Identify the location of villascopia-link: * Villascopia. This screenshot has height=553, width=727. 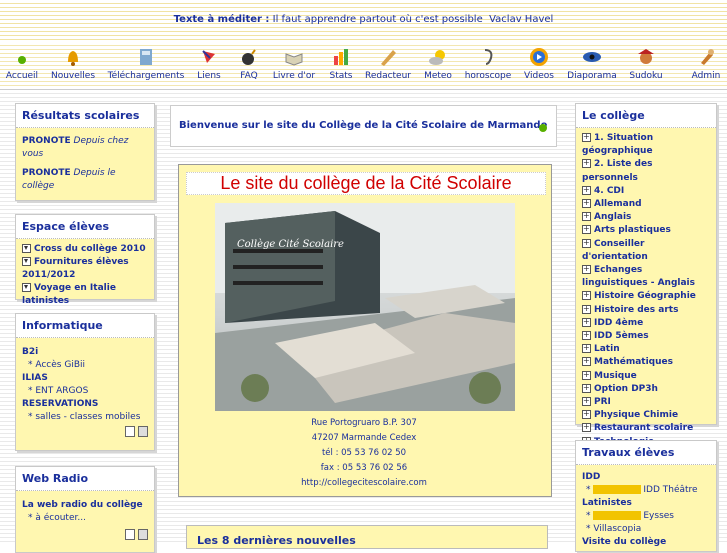
(646, 529).